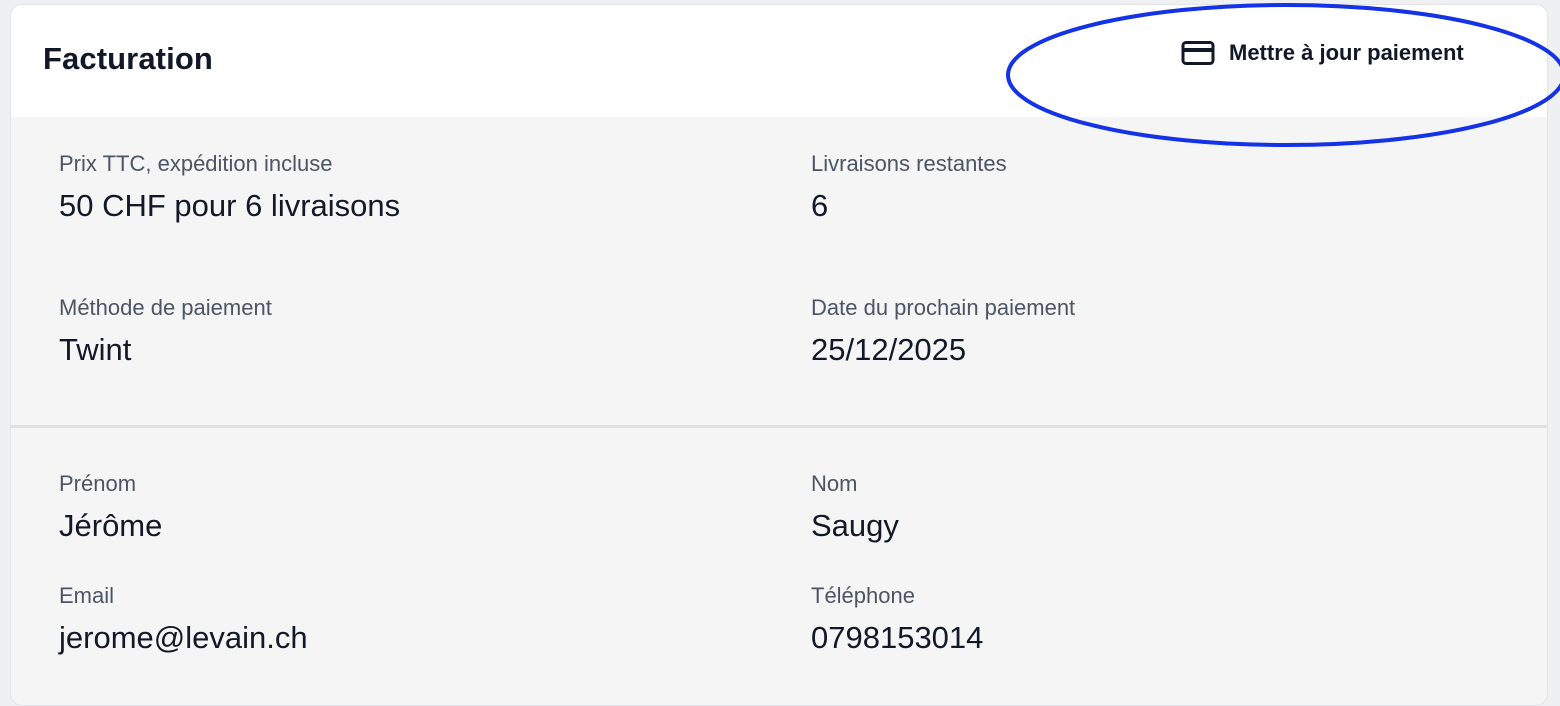  I want to click on credit-card-icon, so click(1198, 53).